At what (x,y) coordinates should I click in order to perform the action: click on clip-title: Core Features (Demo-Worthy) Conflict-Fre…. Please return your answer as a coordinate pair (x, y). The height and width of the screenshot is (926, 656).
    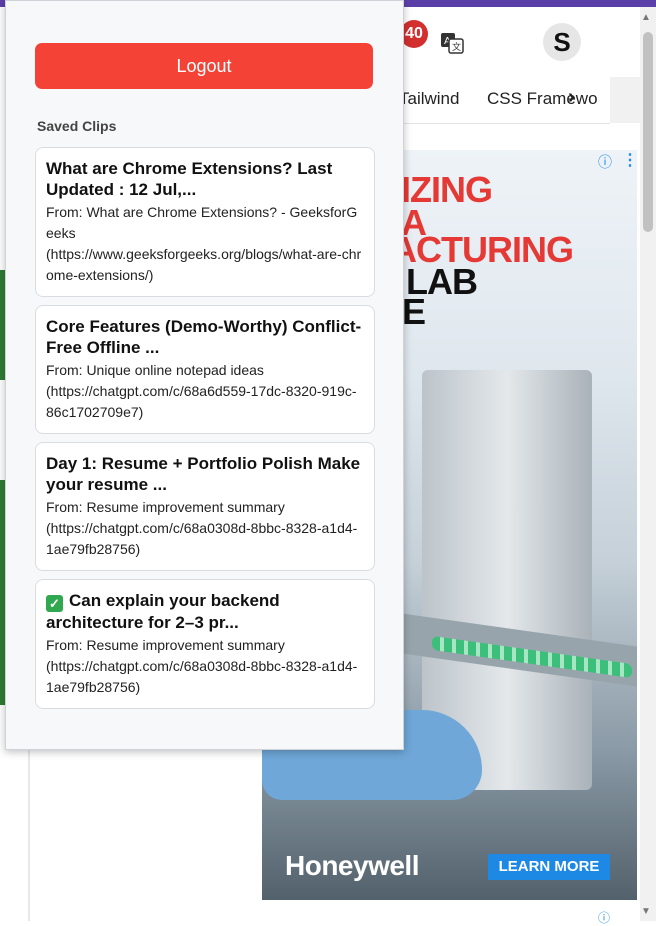
    Looking at the image, I should click on (204, 337).